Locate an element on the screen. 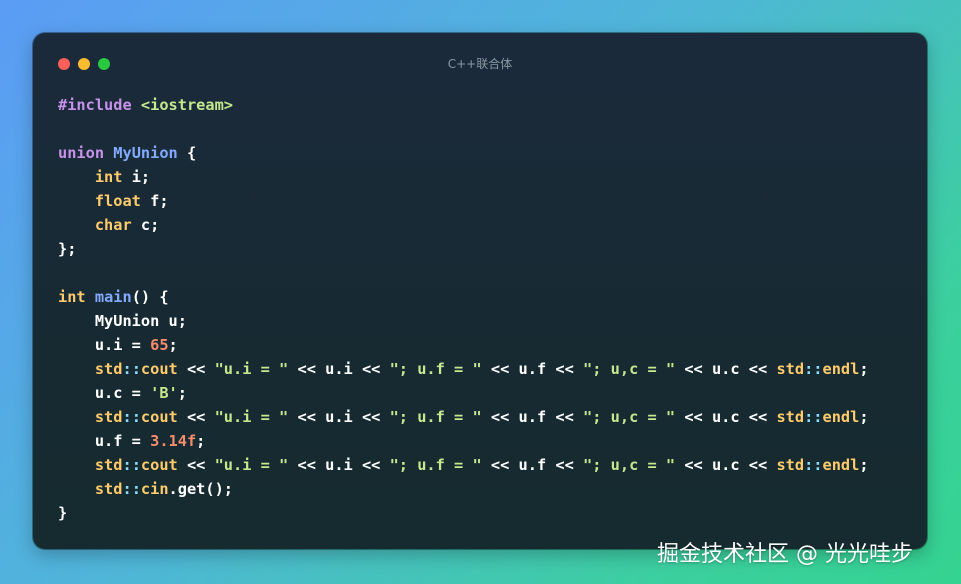 The width and height of the screenshot is (961, 584). code-token: MyUnion is located at coordinates (145, 153).